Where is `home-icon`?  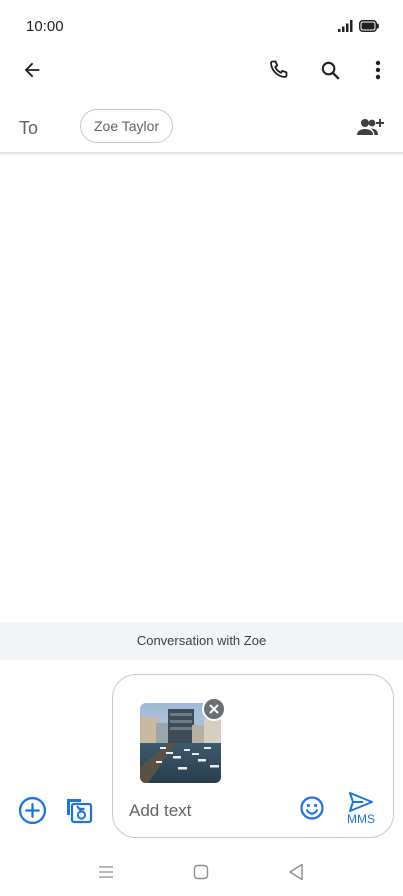 home-icon is located at coordinates (201, 872).